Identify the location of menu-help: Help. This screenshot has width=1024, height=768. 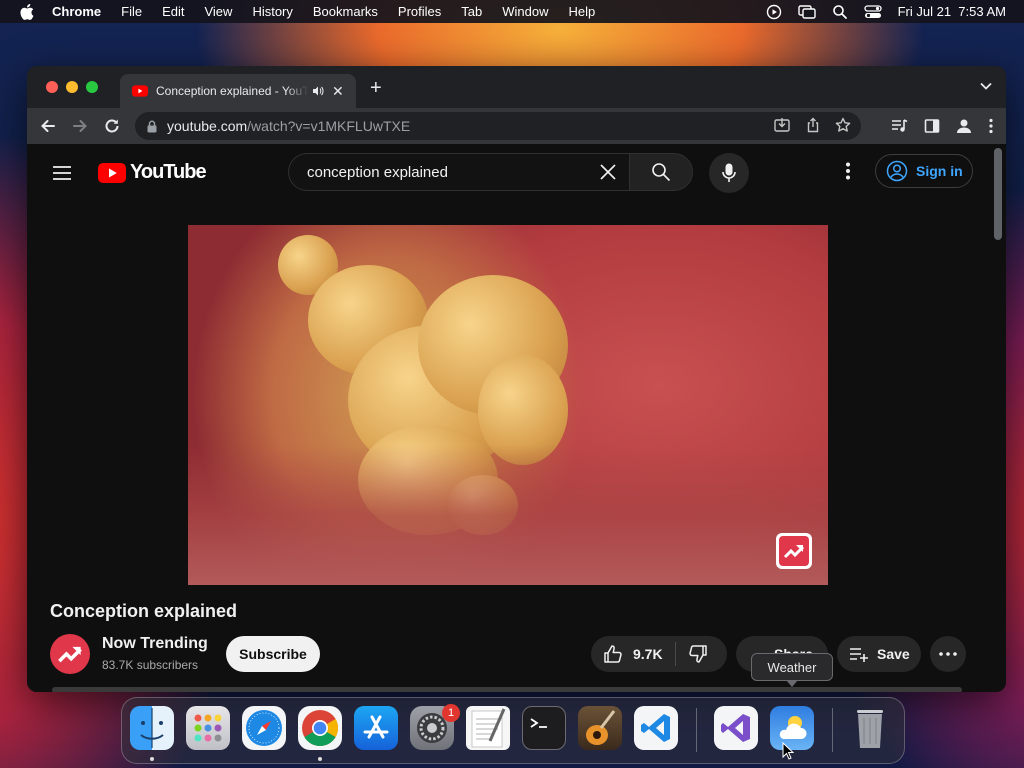
(582, 11).